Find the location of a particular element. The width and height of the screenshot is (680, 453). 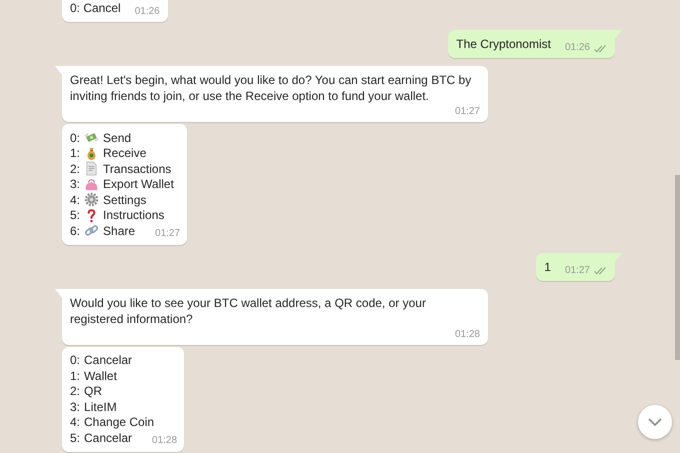

document-icon is located at coordinates (92, 168).